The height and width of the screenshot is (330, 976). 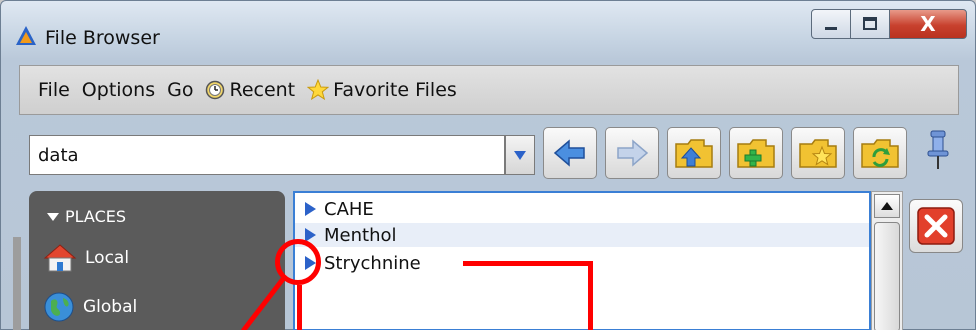 I want to click on places-header: PLACES, so click(x=86, y=216).